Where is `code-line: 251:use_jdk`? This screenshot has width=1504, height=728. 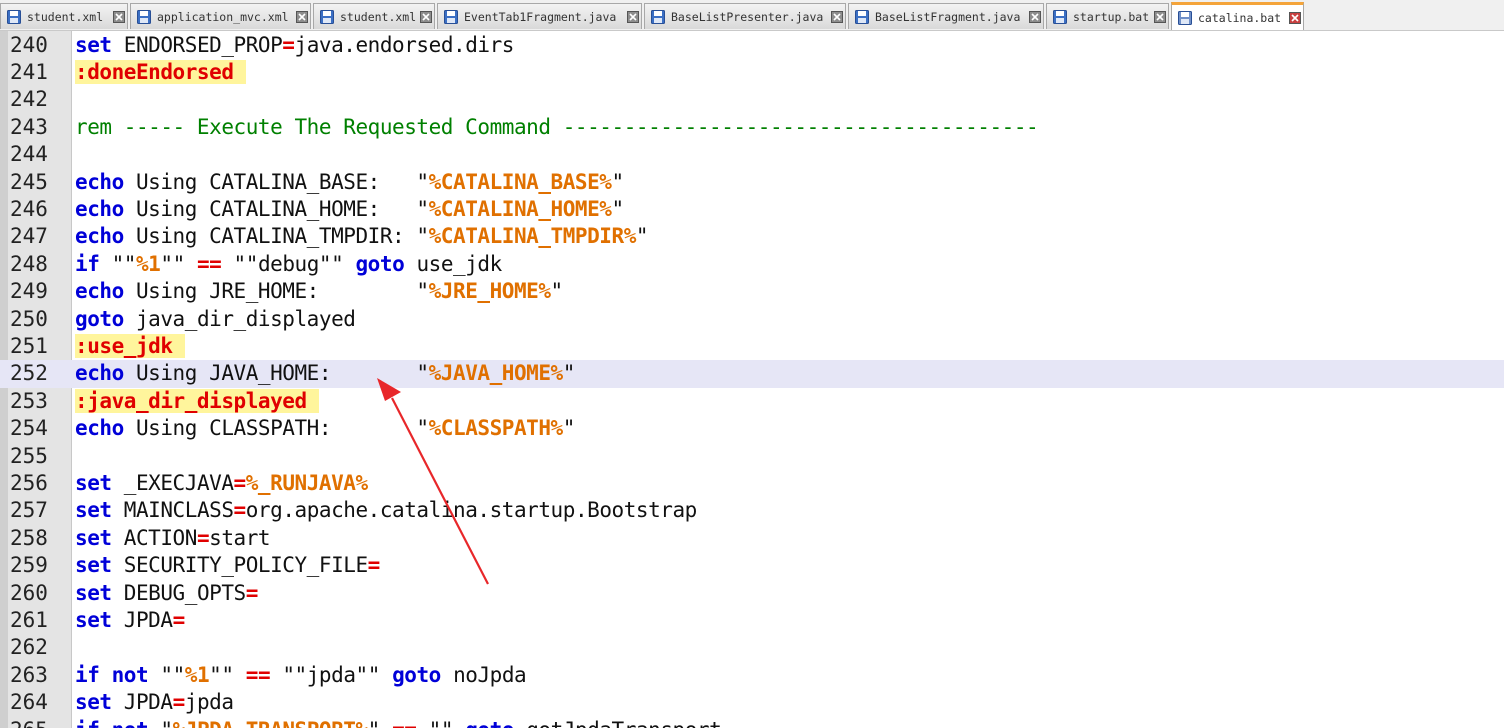
code-line: 251:use_jdk is located at coordinates (752, 346).